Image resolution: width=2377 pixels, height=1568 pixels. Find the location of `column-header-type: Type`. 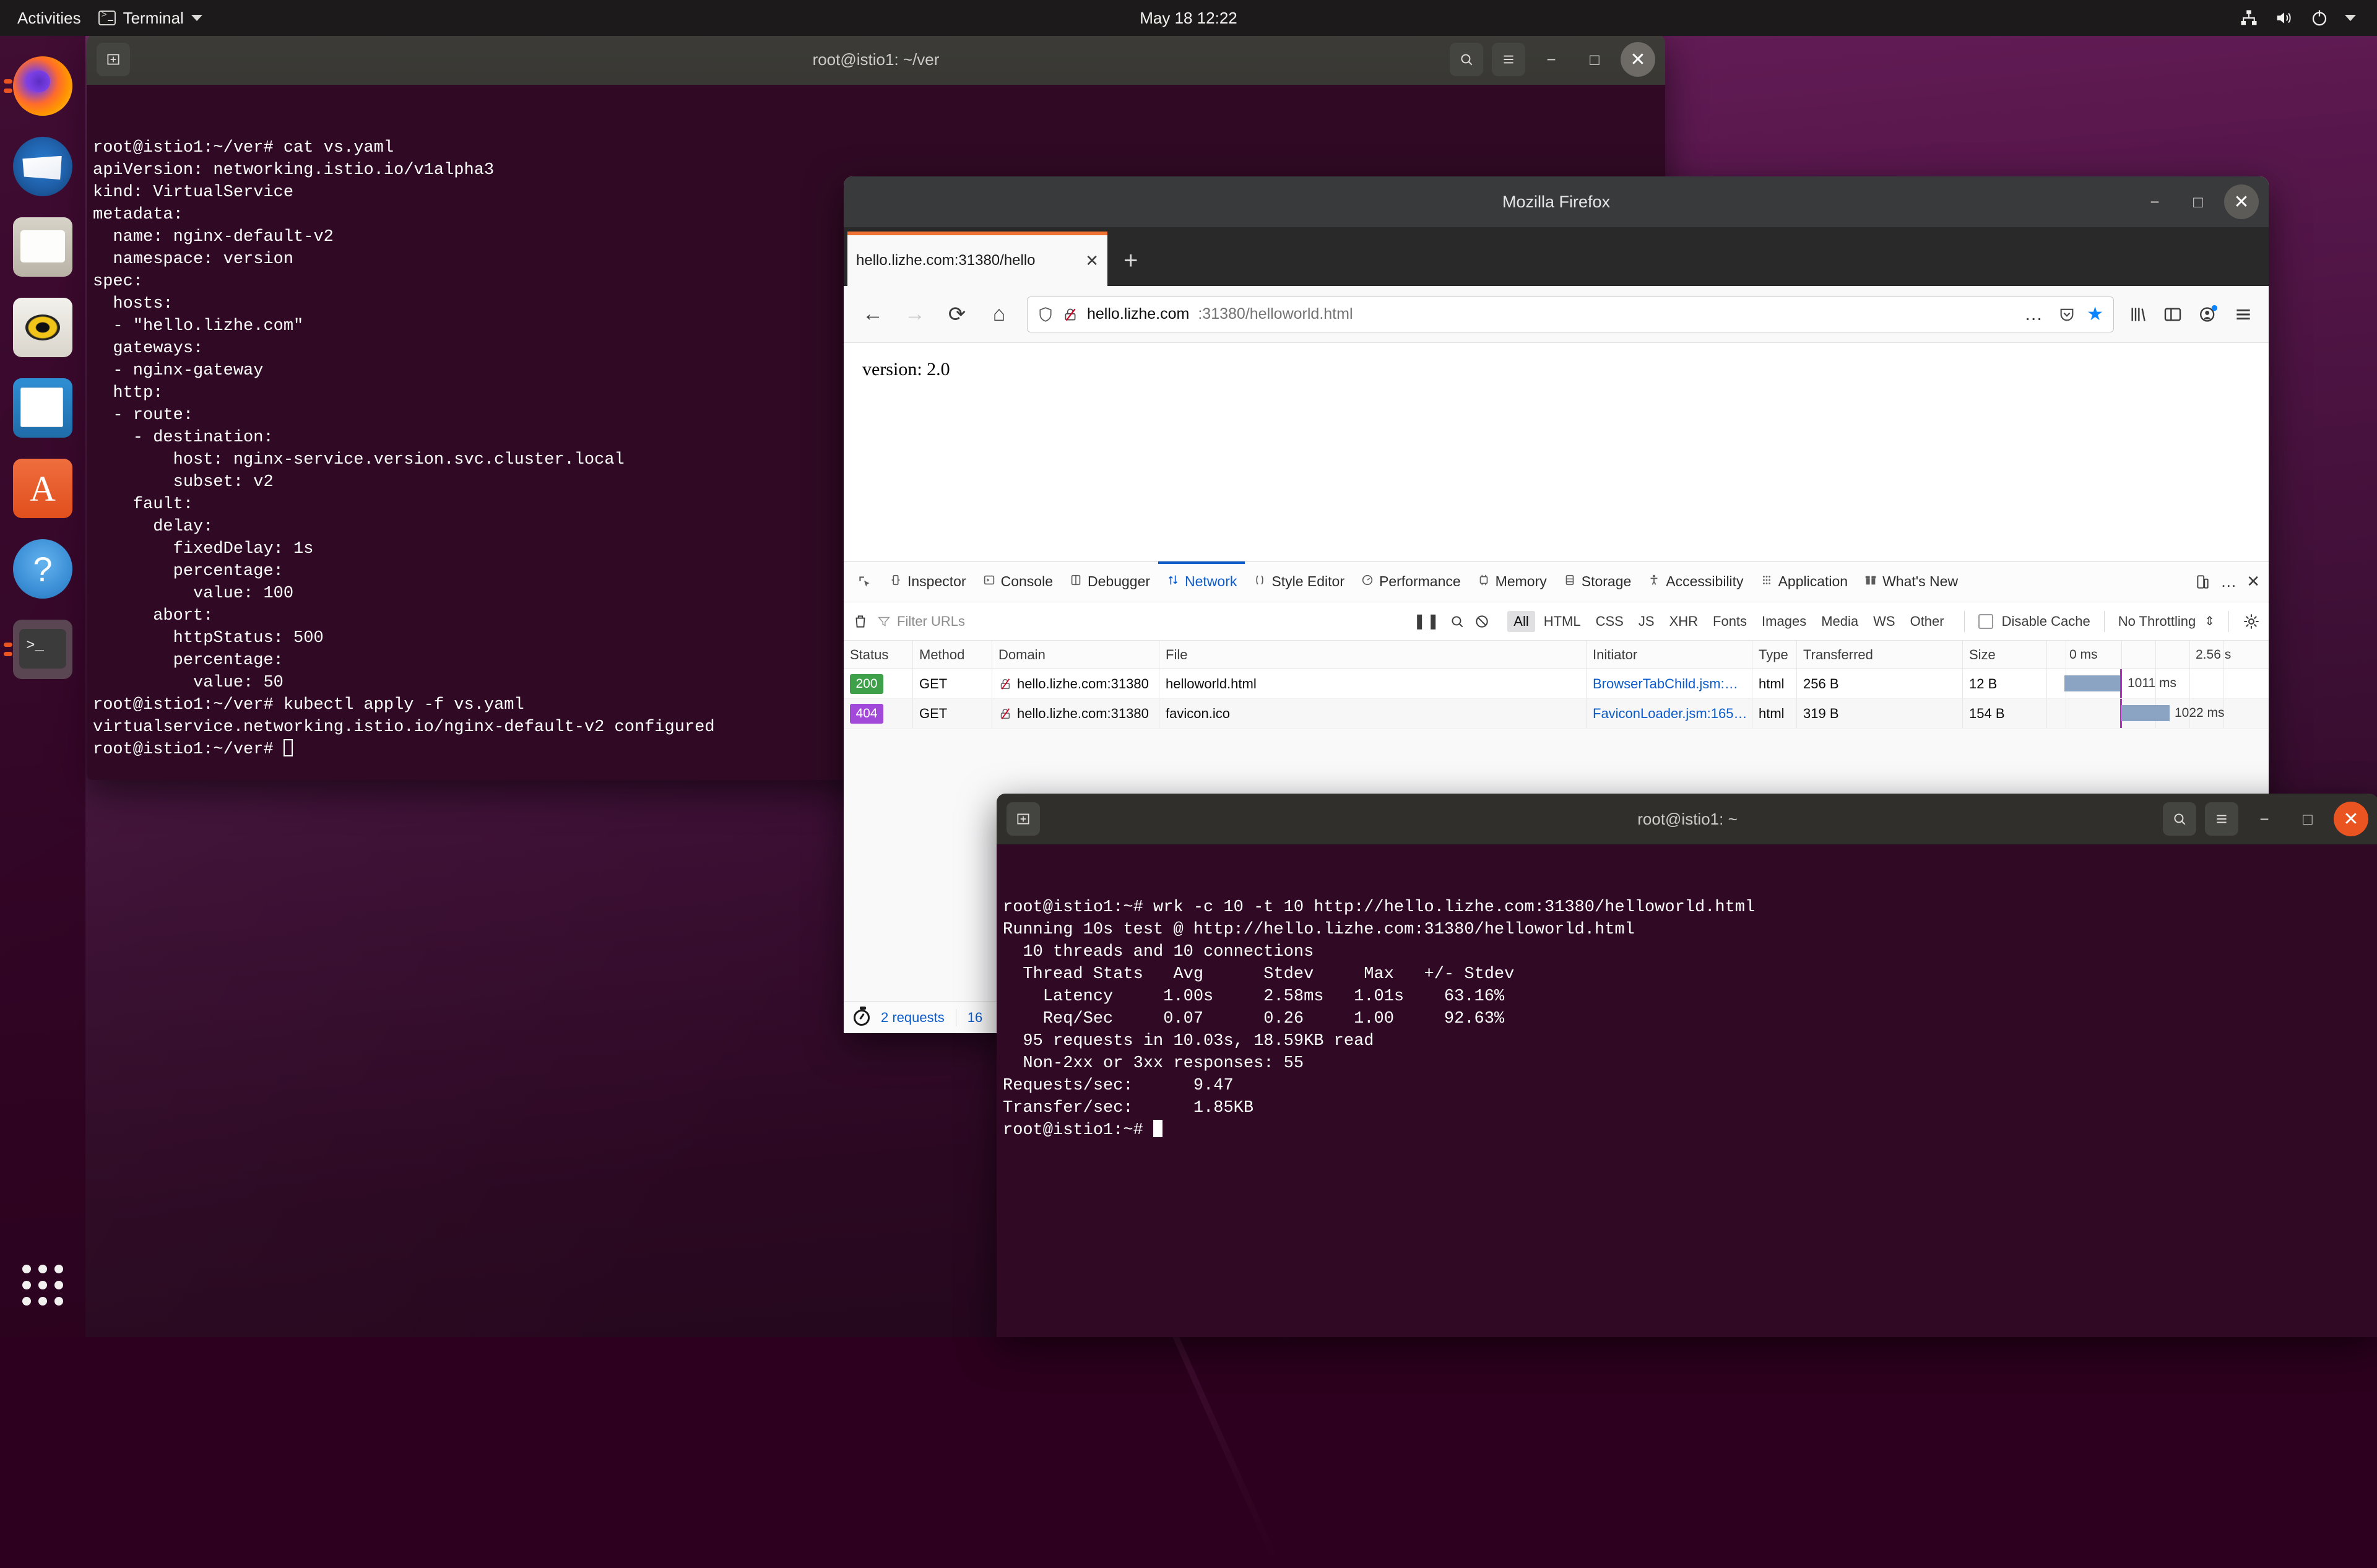

column-header-type: Type is located at coordinates (1774, 655).